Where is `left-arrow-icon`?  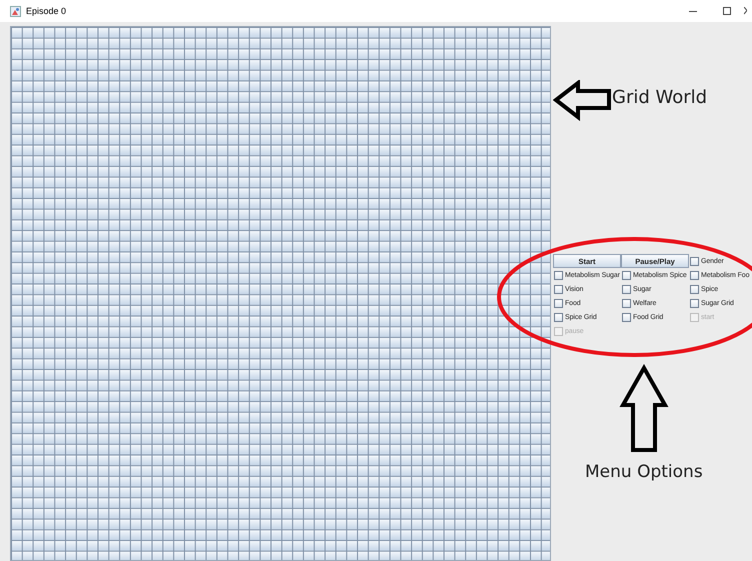
left-arrow-icon is located at coordinates (583, 101).